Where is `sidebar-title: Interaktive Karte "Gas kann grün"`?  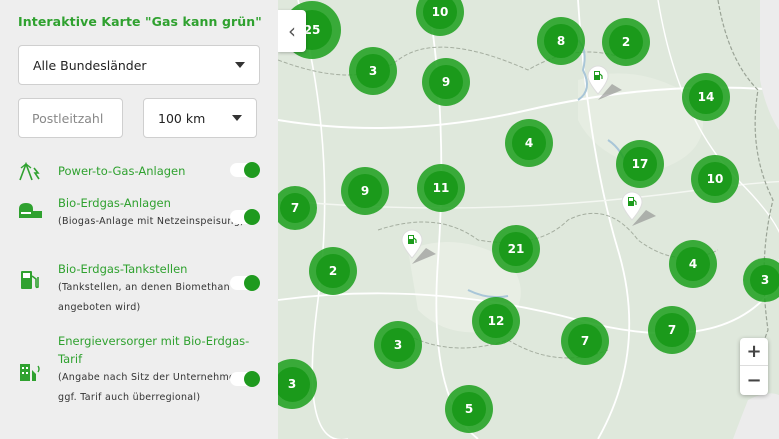
sidebar-title: Interaktive Karte "Gas kann grün" is located at coordinates (140, 21).